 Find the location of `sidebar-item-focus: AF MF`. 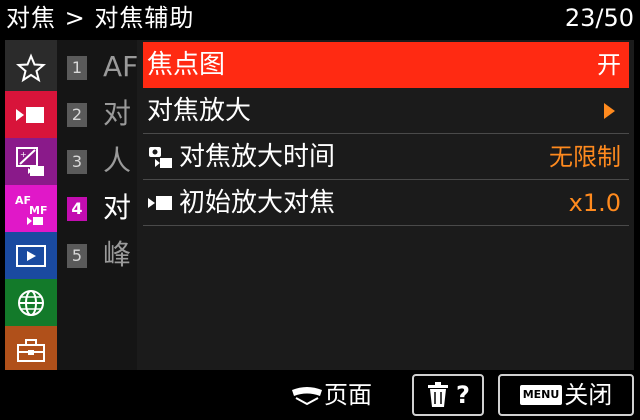

sidebar-item-focus: AF MF is located at coordinates (31, 208).